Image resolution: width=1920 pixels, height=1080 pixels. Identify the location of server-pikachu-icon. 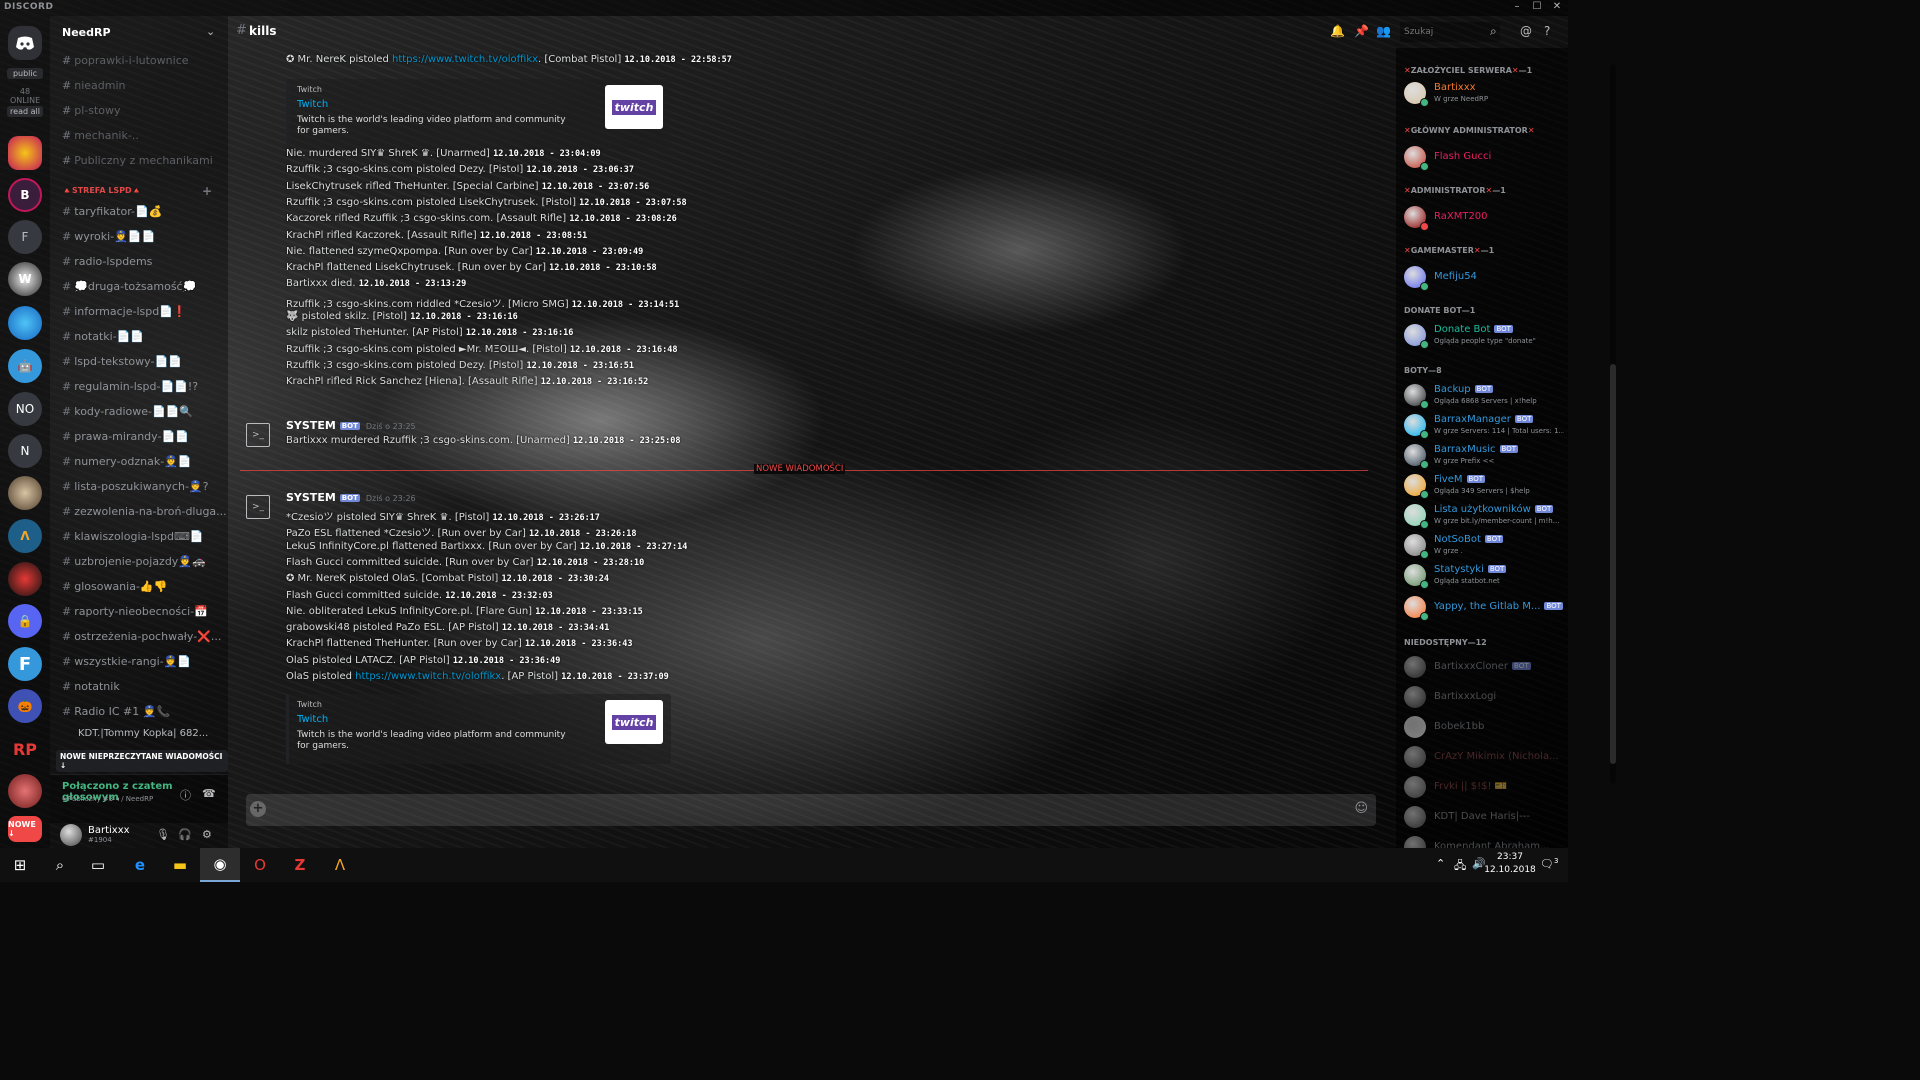
(25, 153).